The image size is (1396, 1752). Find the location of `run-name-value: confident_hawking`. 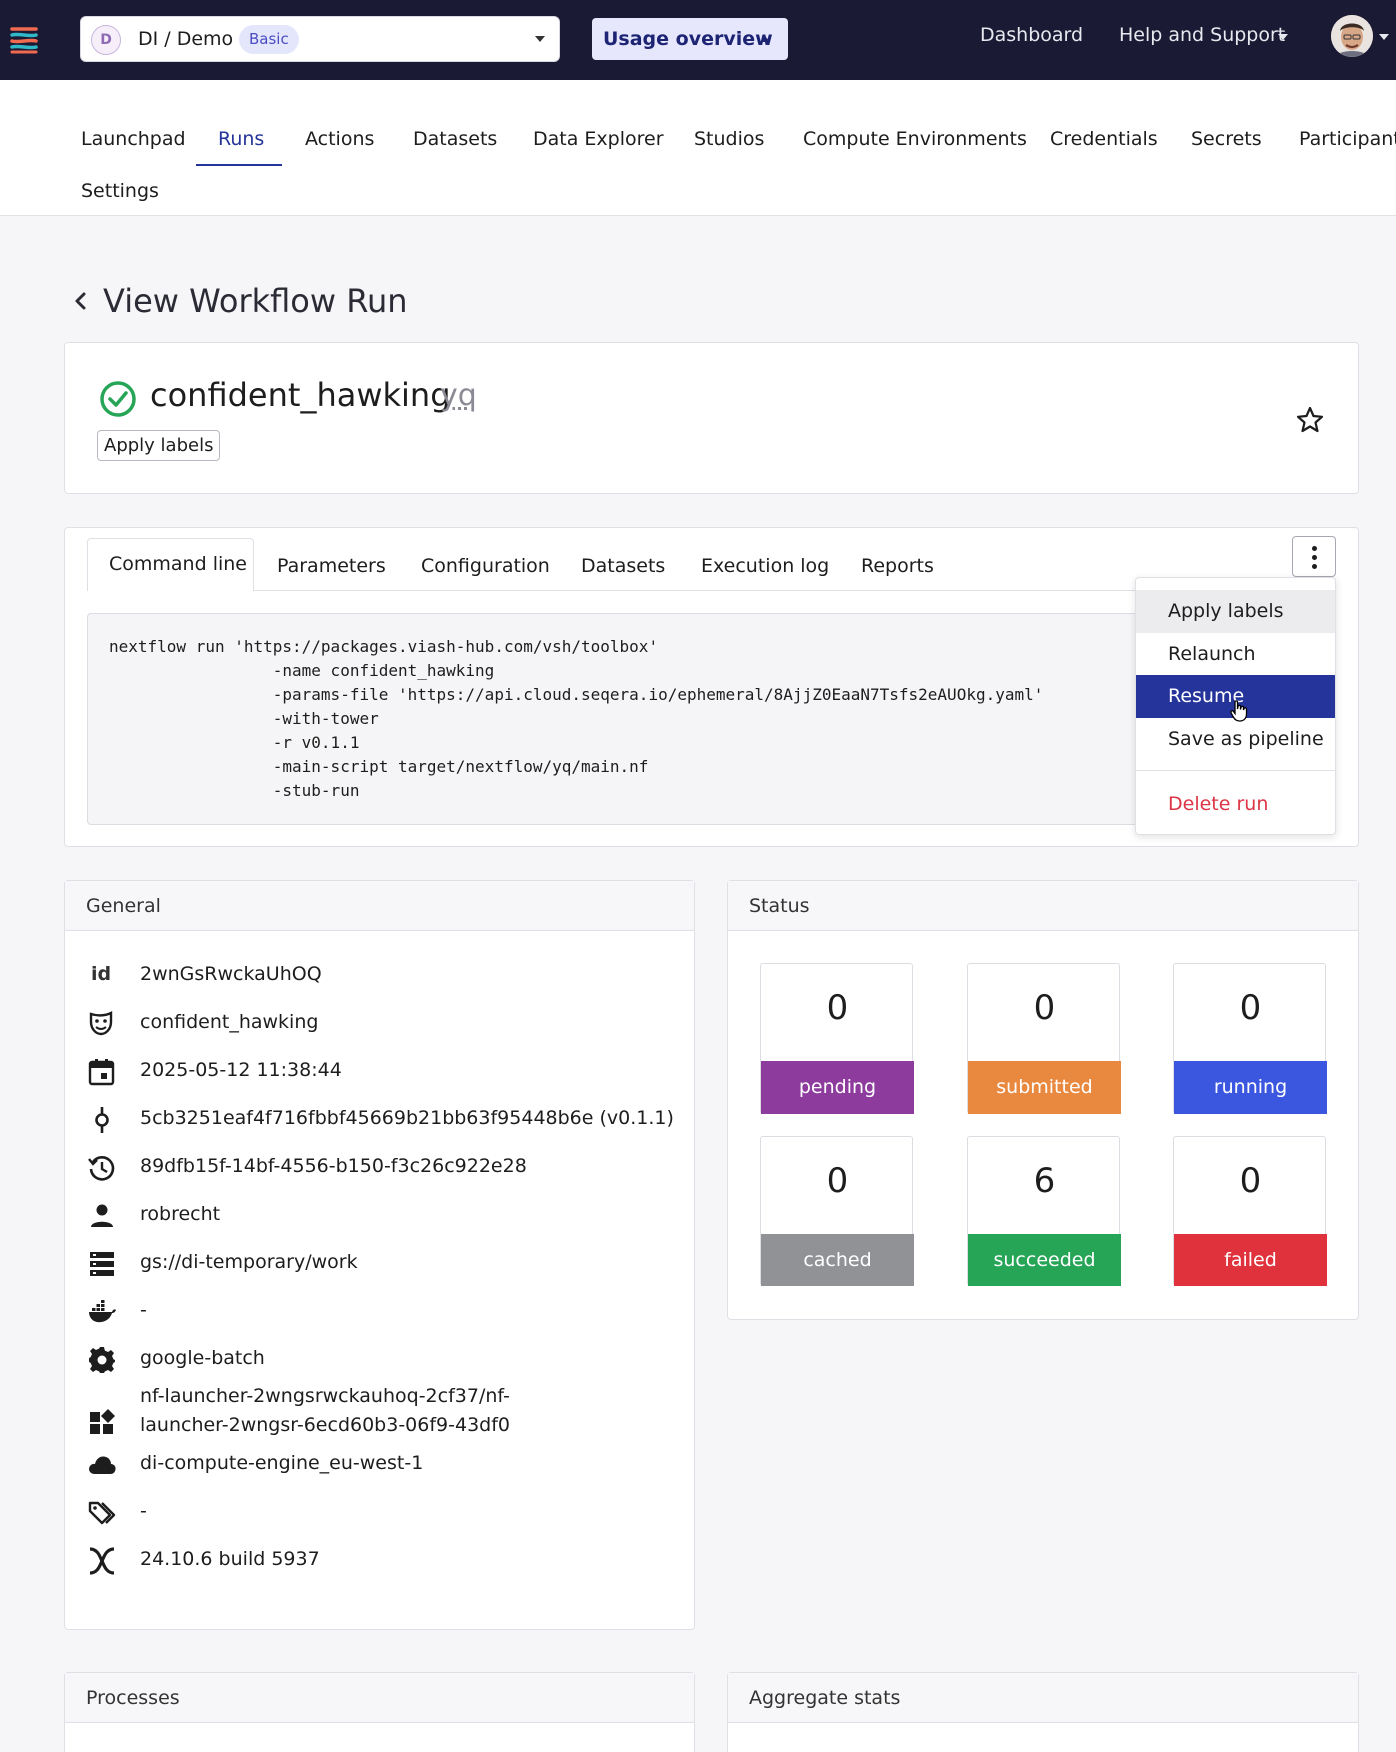

run-name-value: confident_hawking is located at coordinates (229, 1022).